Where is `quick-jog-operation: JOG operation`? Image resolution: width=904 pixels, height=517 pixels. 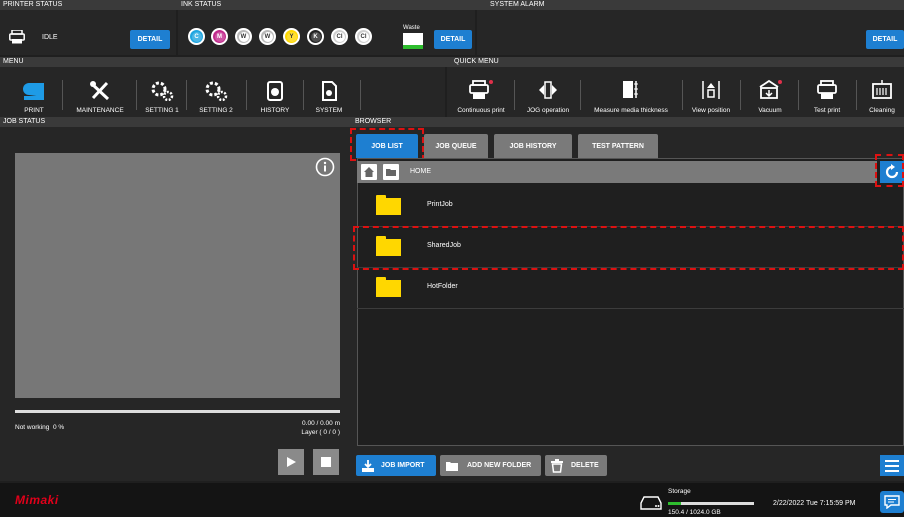
quick-jog-operation: JOG operation is located at coordinates (548, 93).